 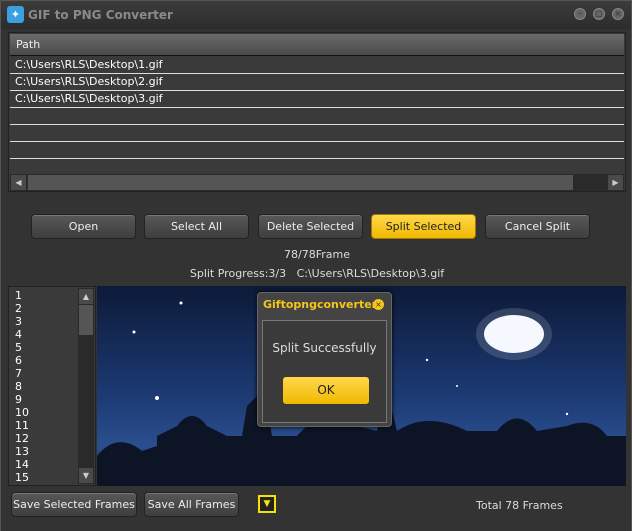 I want to click on frame-item: 11, so click(x=22, y=425).